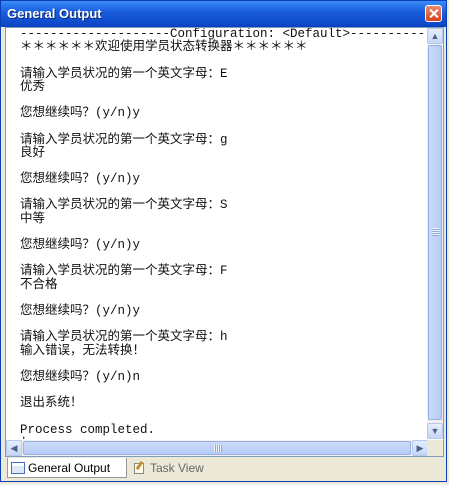 Image resolution: width=449 pixels, height=484 pixels. I want to click on horizontal-scroll-thumb, so click(217, 448).